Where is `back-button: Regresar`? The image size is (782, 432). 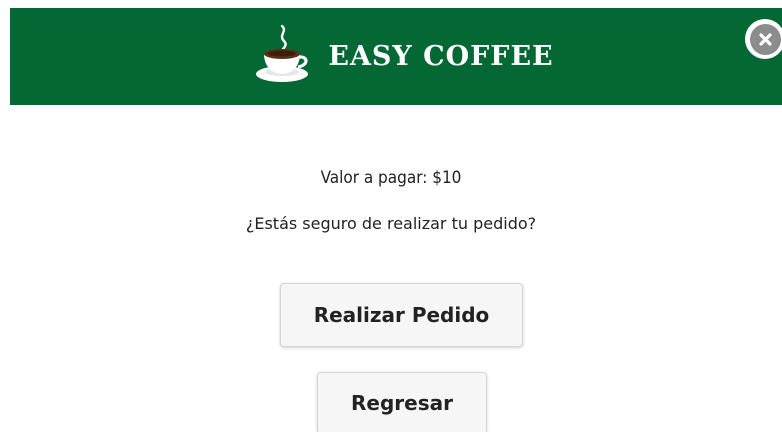 back-button: Regresar is located at coordinates (402, 402).